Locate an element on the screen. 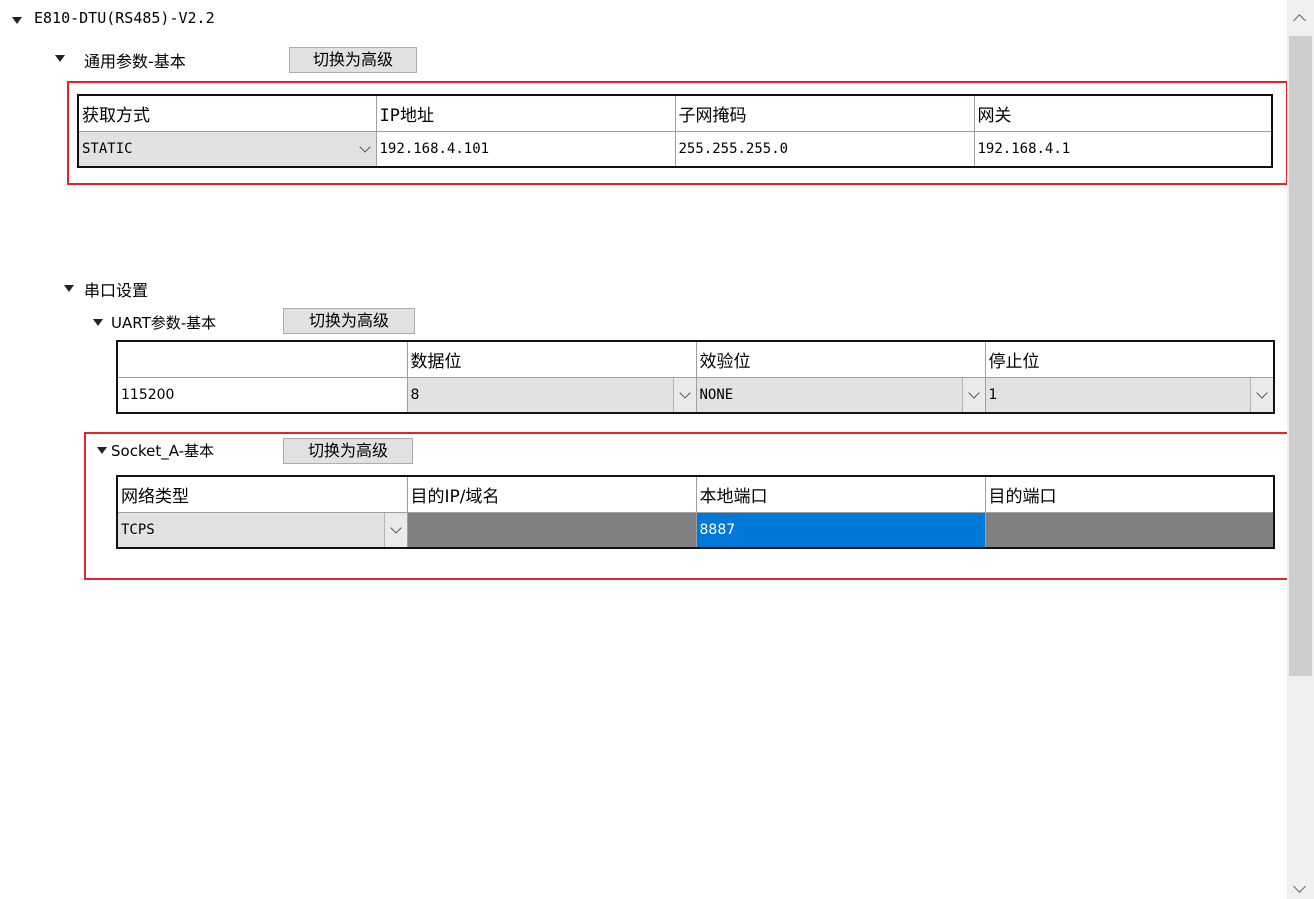 The width and height of the screenshot is (1314, 899). device-title: E810-DTU(RS485)-V2.2 is located at coordinates (124, 18).